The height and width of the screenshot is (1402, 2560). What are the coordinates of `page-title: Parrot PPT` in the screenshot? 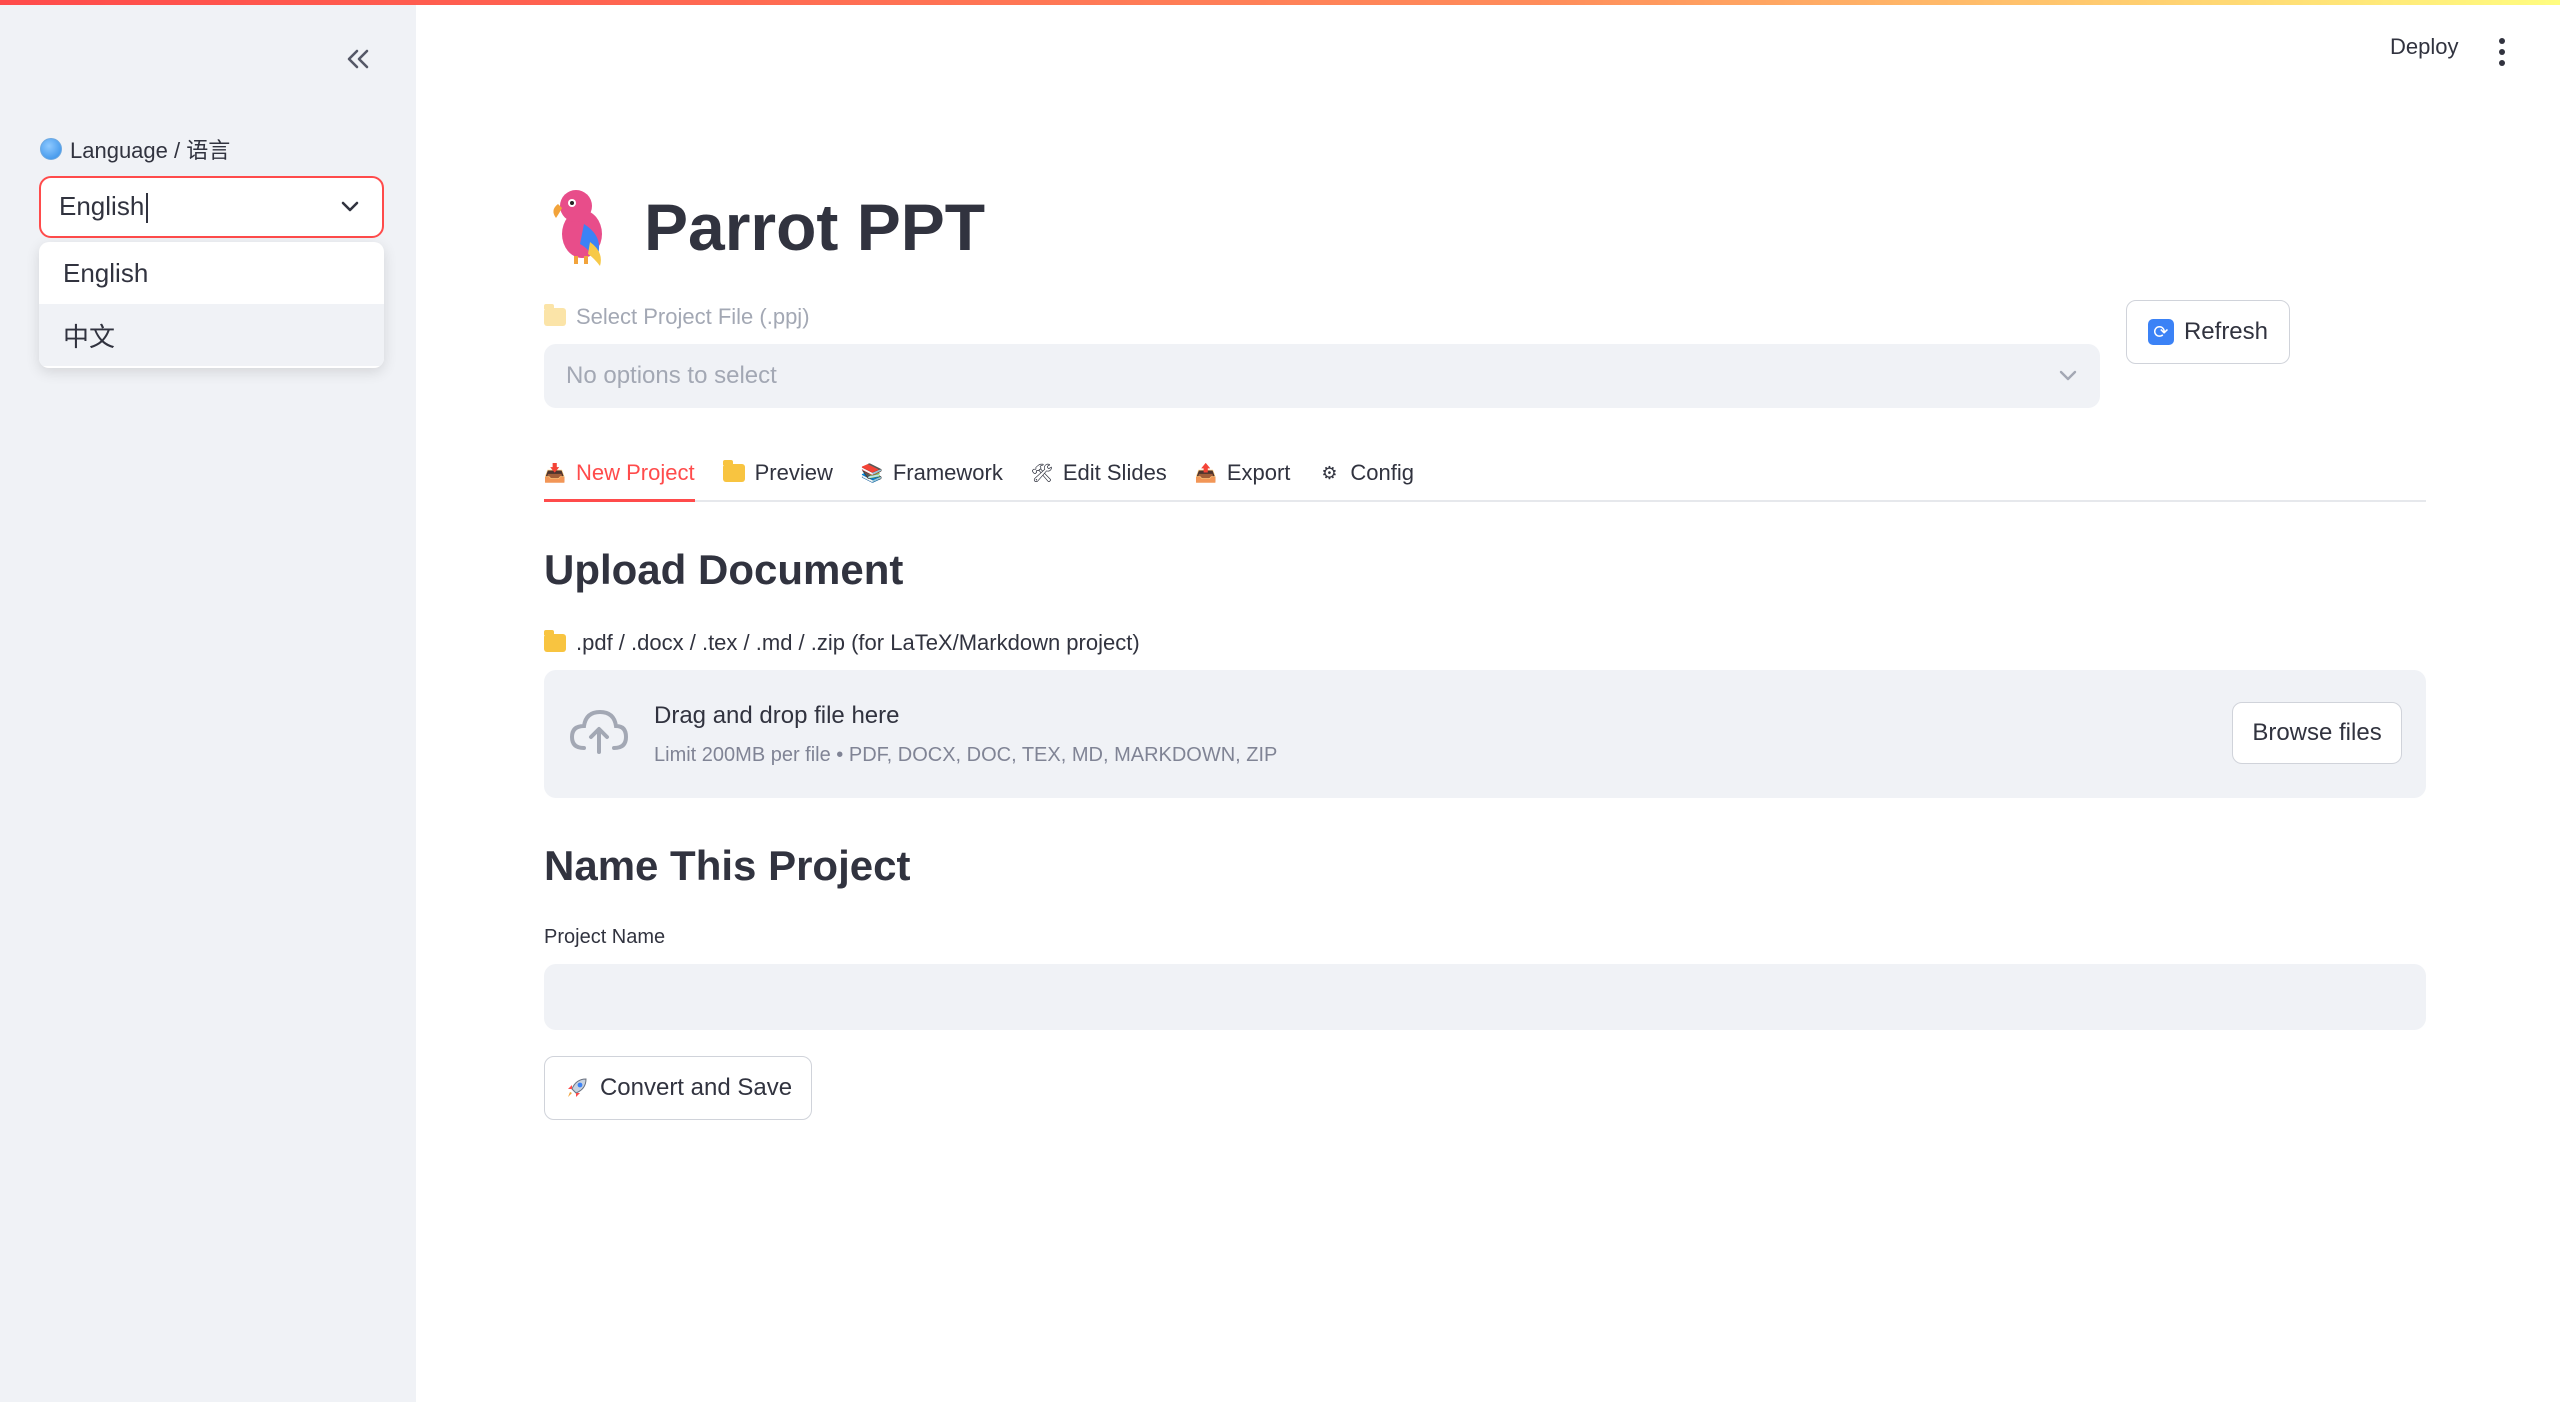 It's located at (764, 227).